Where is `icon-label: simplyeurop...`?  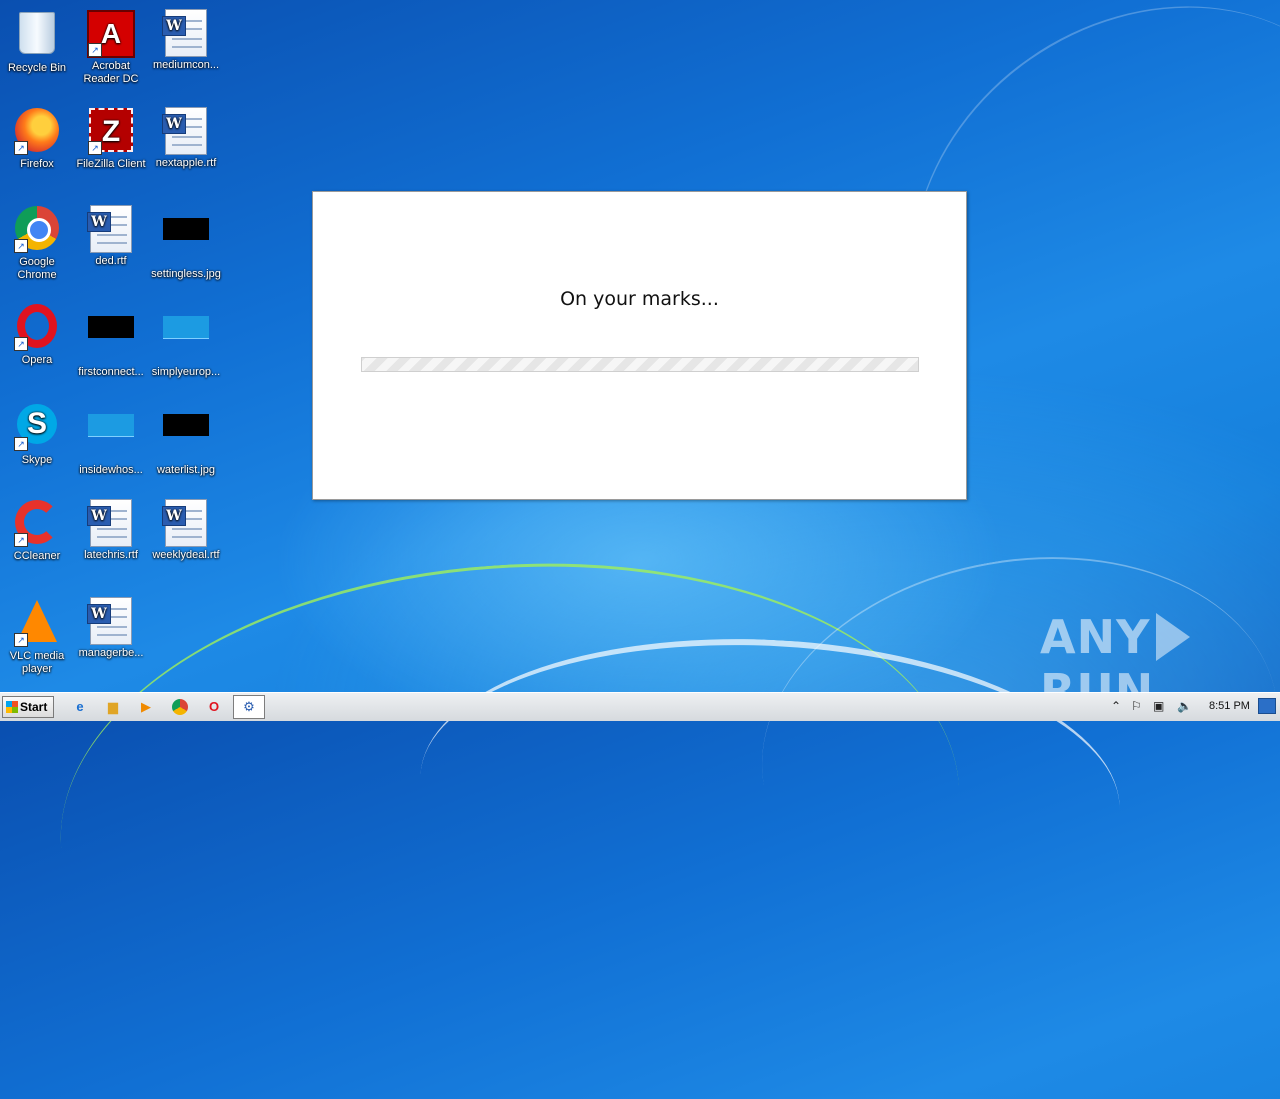
icon-label: simplyeurop... is located at coordinates (186, 372).